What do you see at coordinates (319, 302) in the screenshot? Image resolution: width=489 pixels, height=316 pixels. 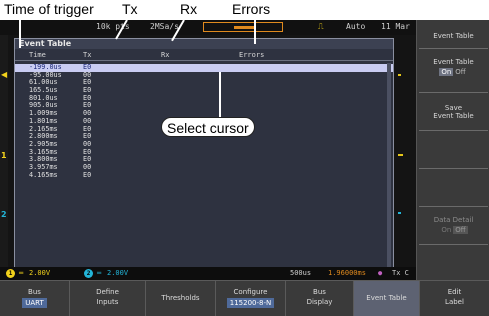 I see `bus-display-line2: Display` at bounding box center [319, 302].